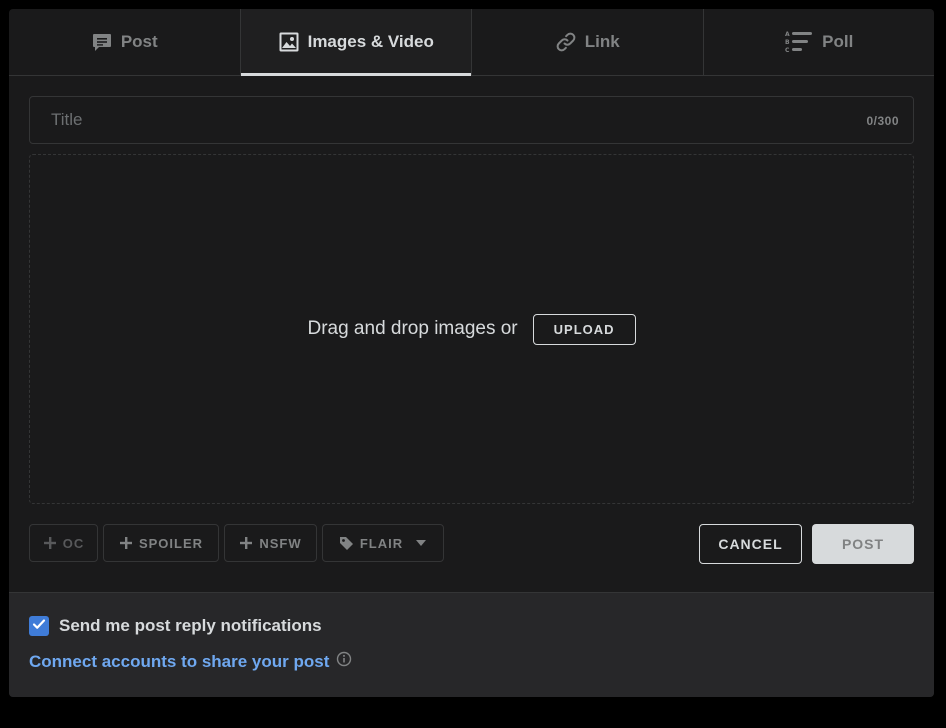 The image size is (946, 728). What do you see at coordinates (421, 543) in the screenshot?
I see `caret-down-icon` at bounding box center [421, 543].